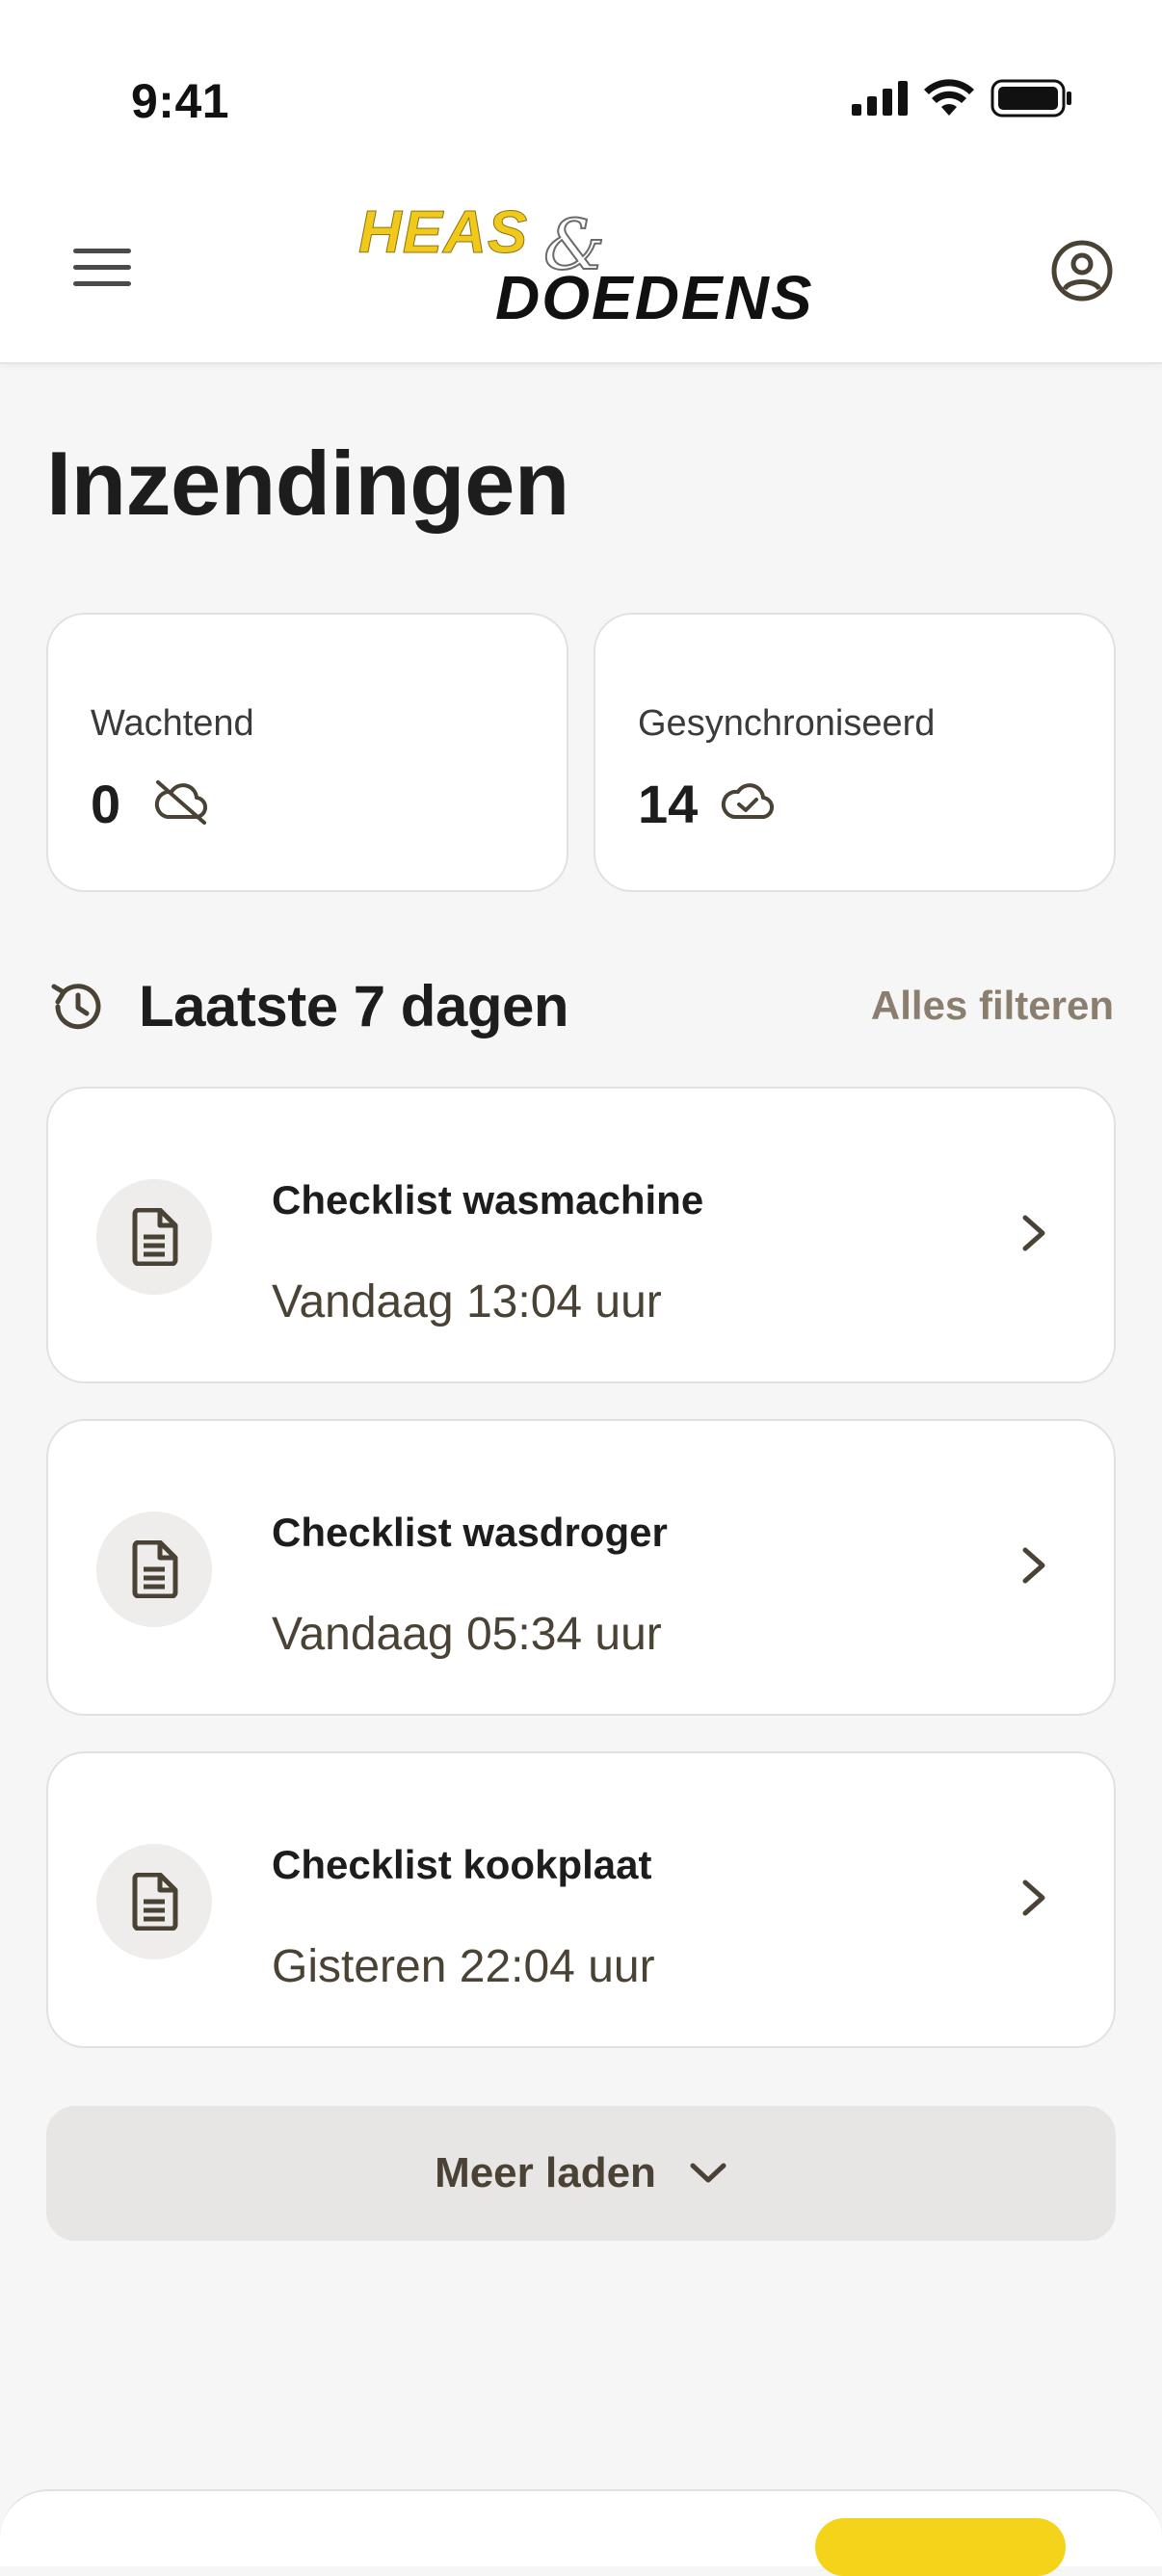  I want to click on submission-timestamp: Gisteren 22:04 uur, so click(464, 1967).